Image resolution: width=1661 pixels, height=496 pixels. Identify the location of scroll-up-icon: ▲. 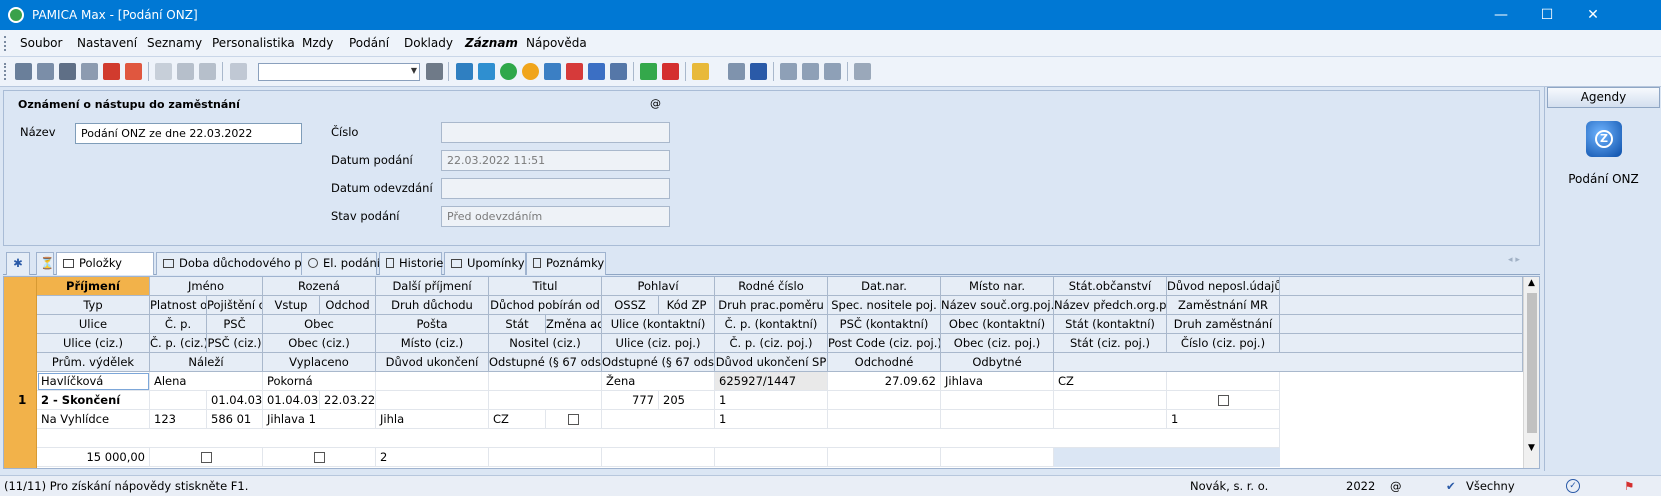
(1531, 283).